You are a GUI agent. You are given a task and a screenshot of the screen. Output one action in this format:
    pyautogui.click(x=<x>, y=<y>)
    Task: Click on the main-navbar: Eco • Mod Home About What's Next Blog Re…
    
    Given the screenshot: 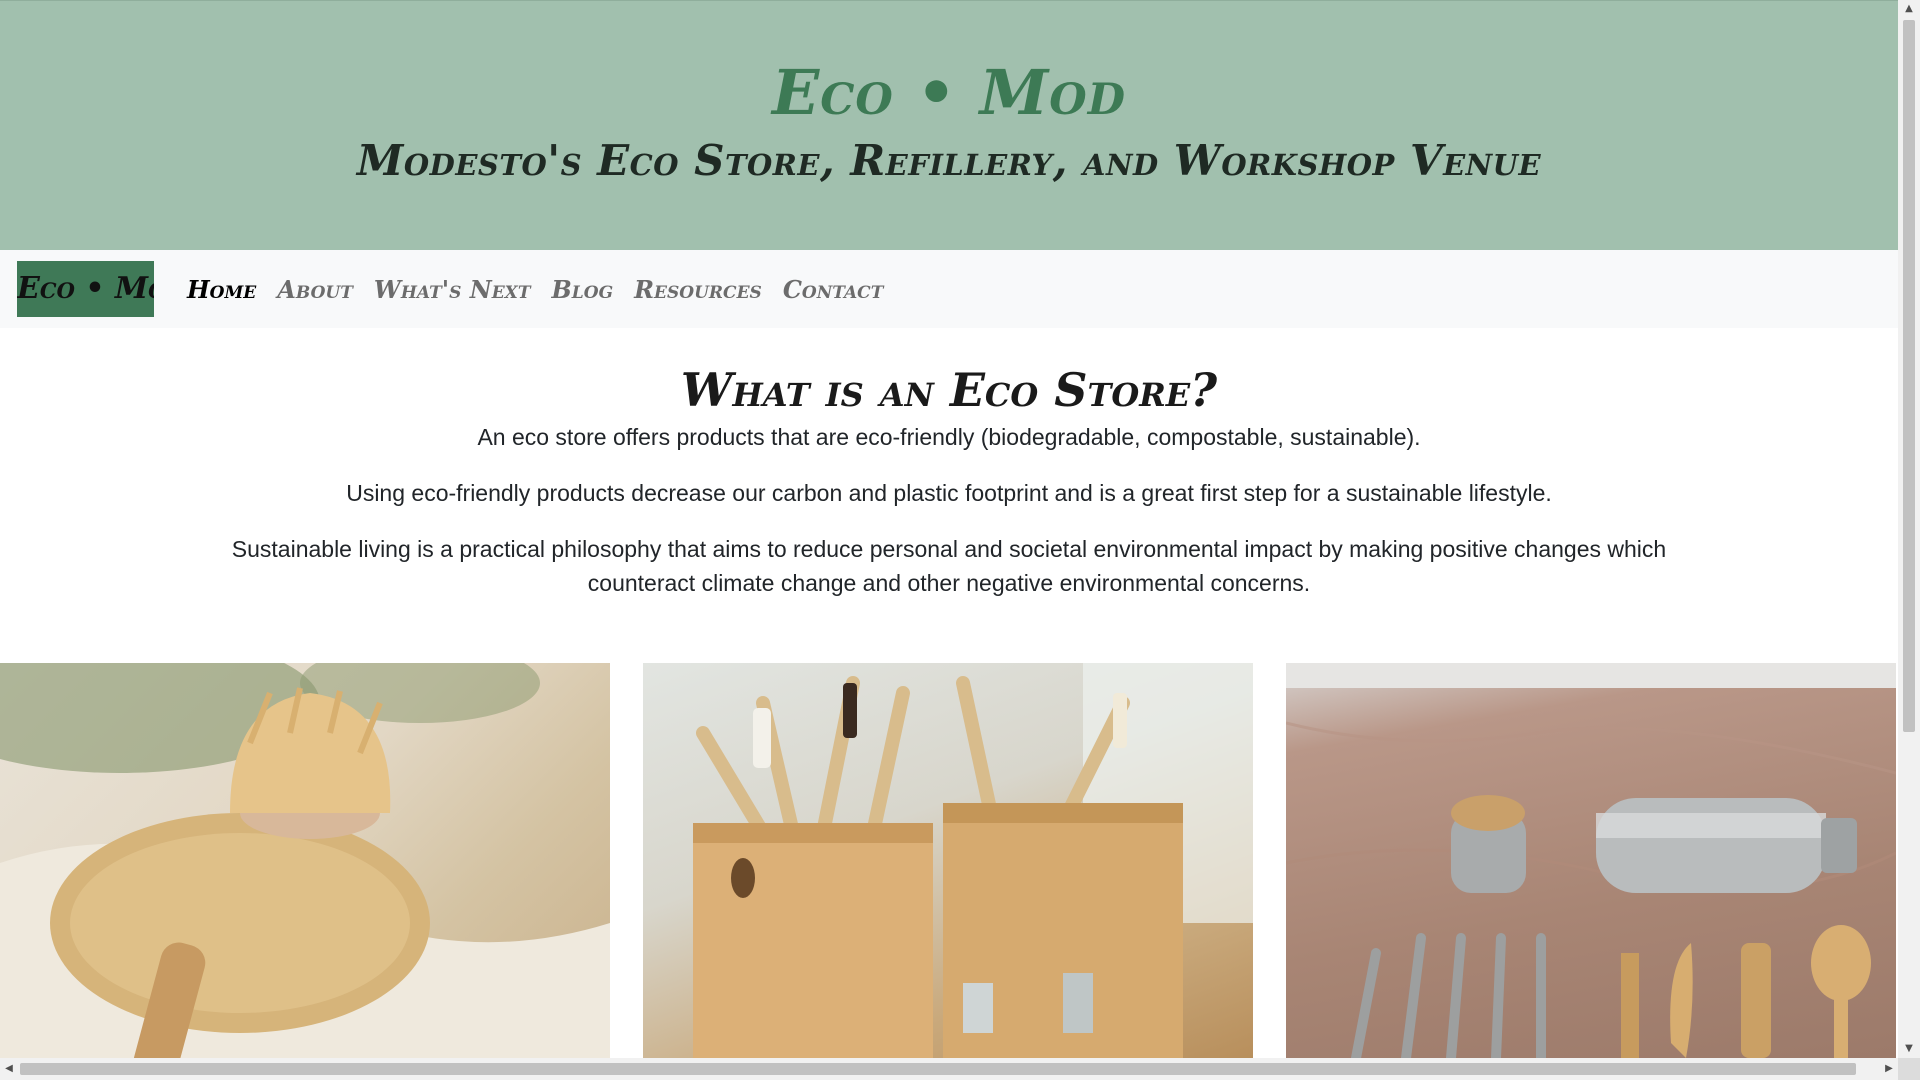 What is the action you would take?
    pyautogui.click(x=949, y=289)
    